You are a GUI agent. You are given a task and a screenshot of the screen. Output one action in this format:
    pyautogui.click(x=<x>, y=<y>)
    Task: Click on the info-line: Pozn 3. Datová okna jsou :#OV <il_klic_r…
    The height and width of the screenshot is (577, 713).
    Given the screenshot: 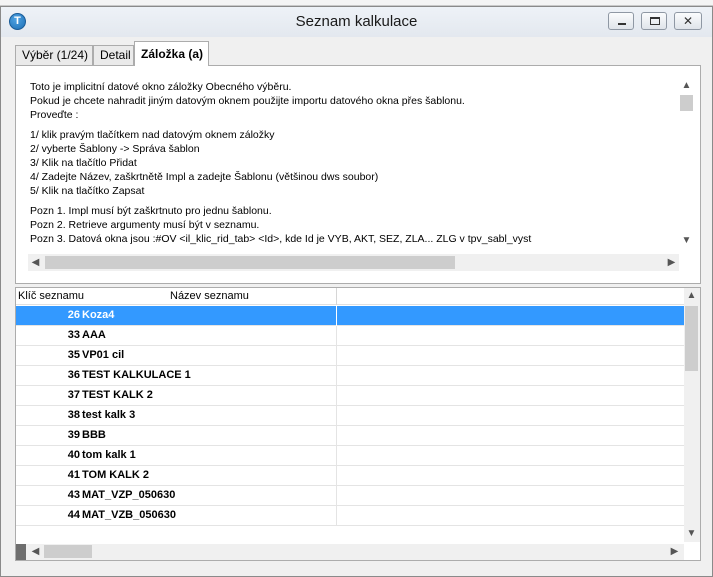 What is the action you would take?
    pyautogui.click(x=281, y=239)
    